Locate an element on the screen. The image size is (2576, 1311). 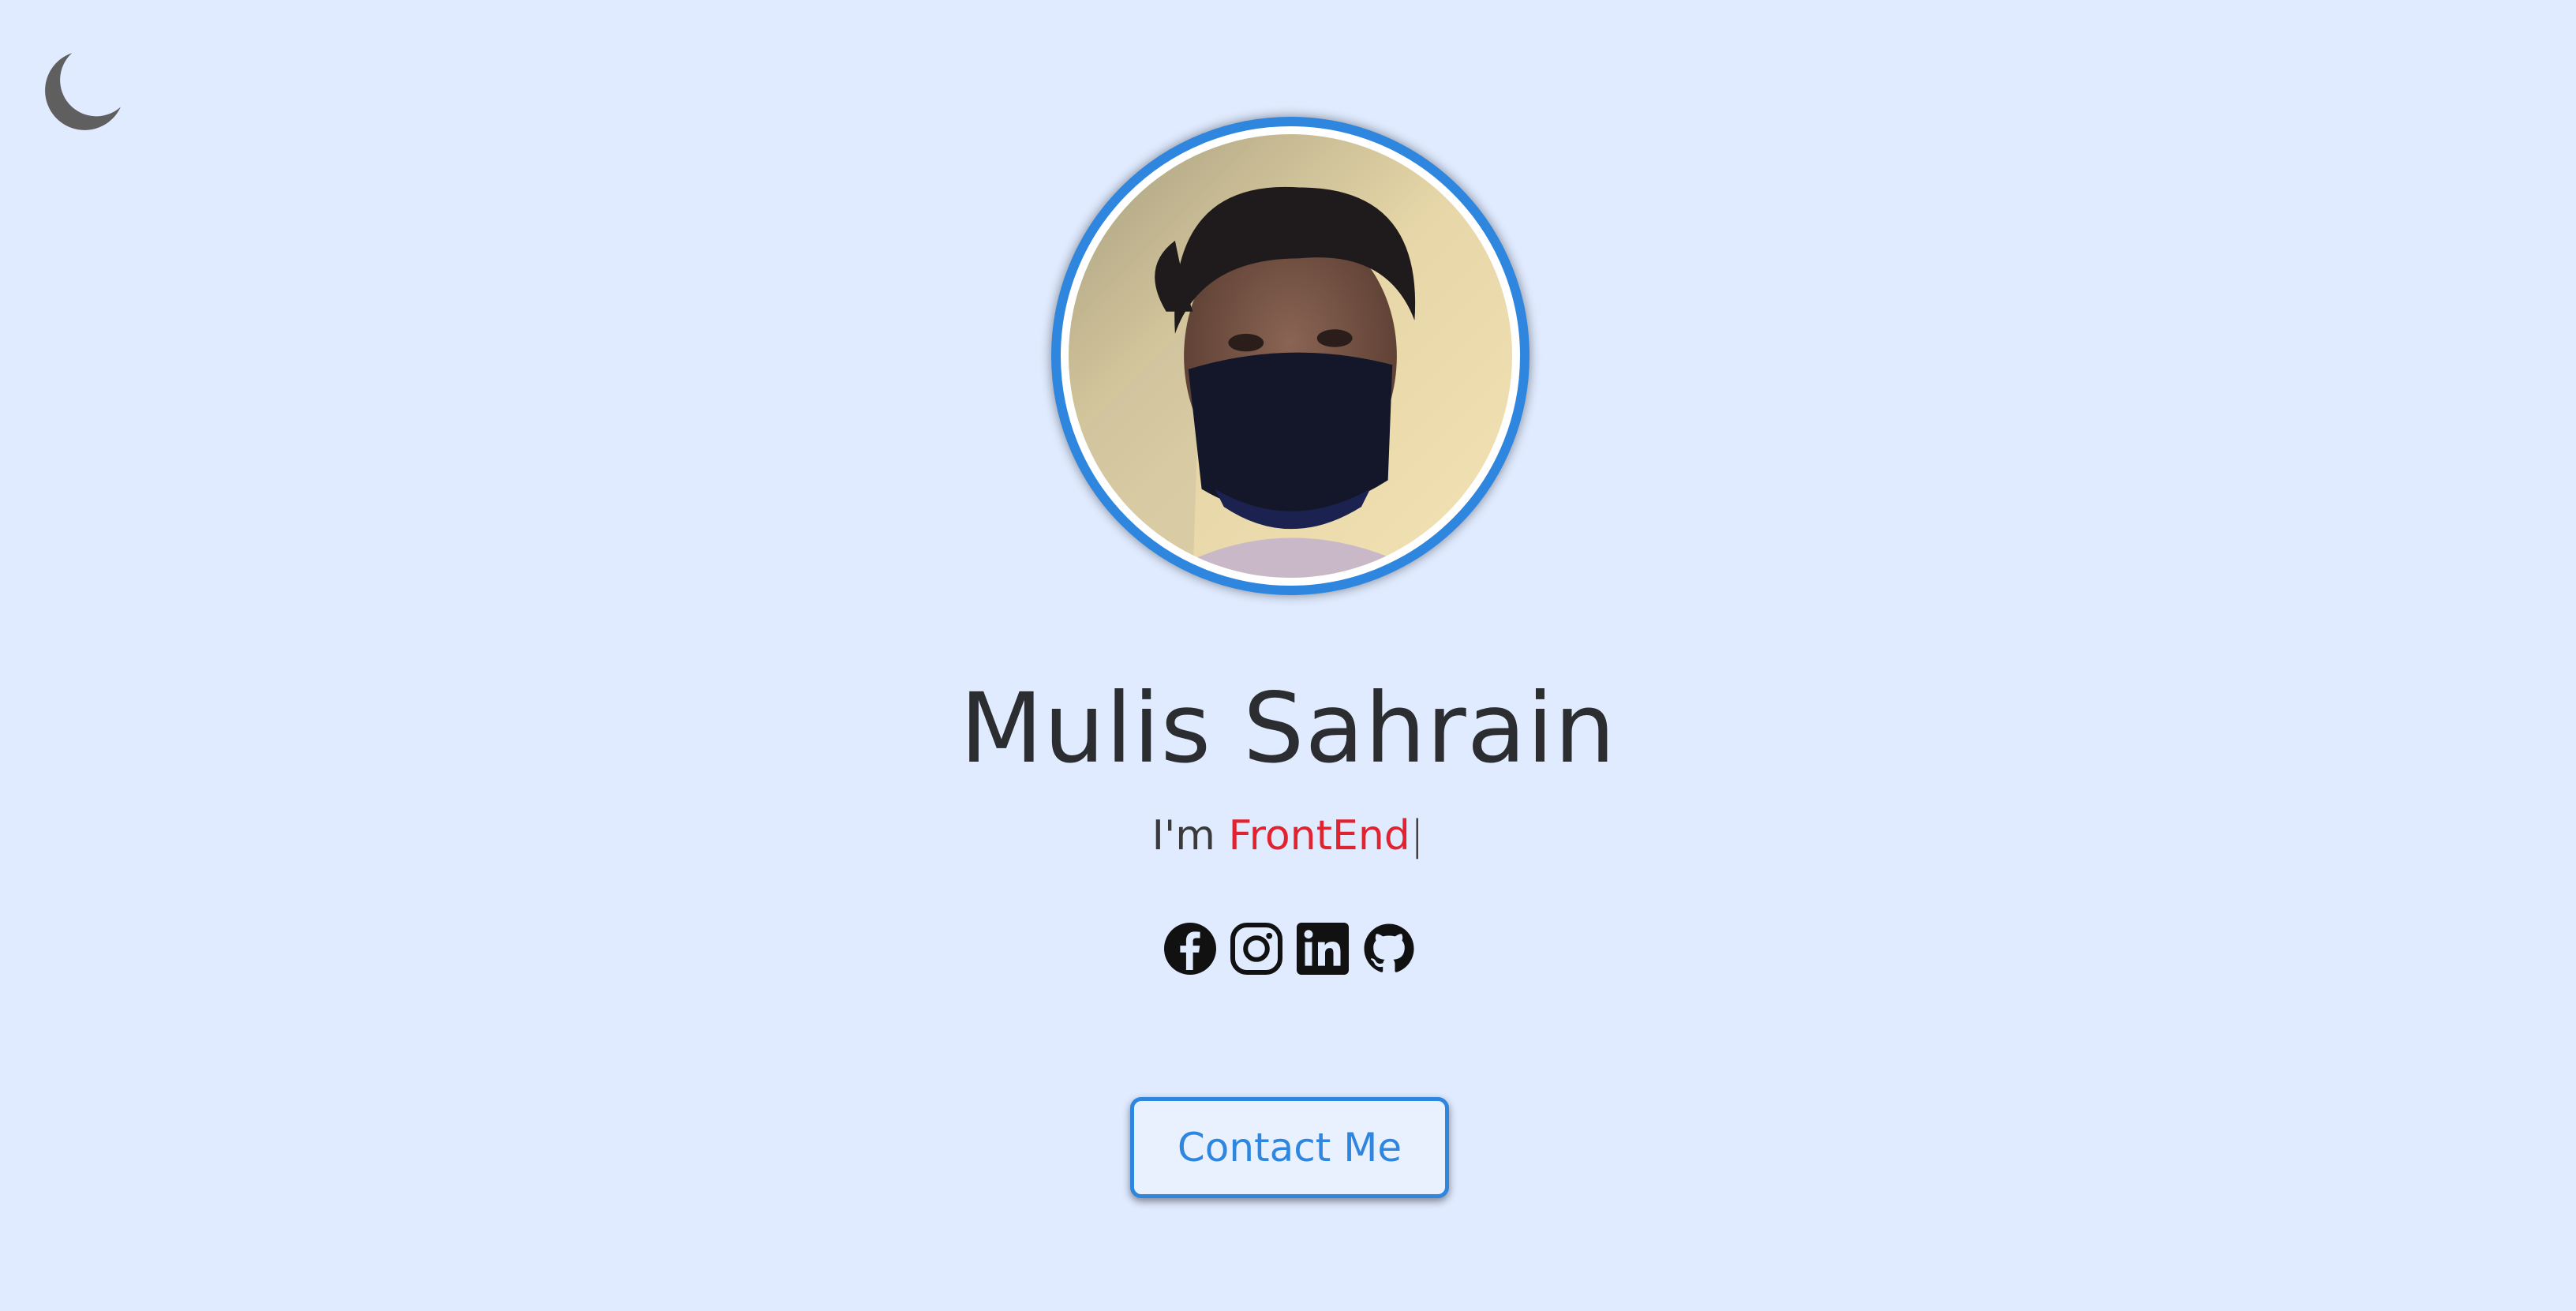
tagline-role: FrontEnd is located at coordinates (1319, 836).